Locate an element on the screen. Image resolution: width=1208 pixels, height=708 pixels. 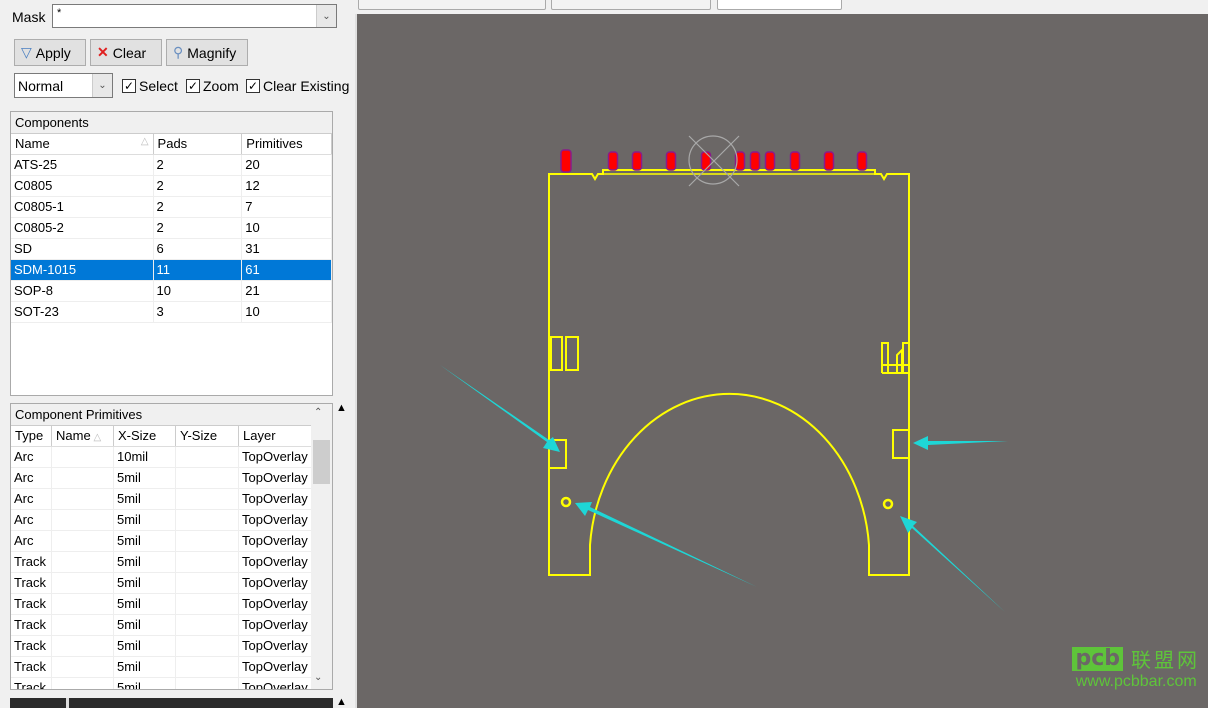
watermark-cn: 联盟网 is located at coordinates (1165, 661).